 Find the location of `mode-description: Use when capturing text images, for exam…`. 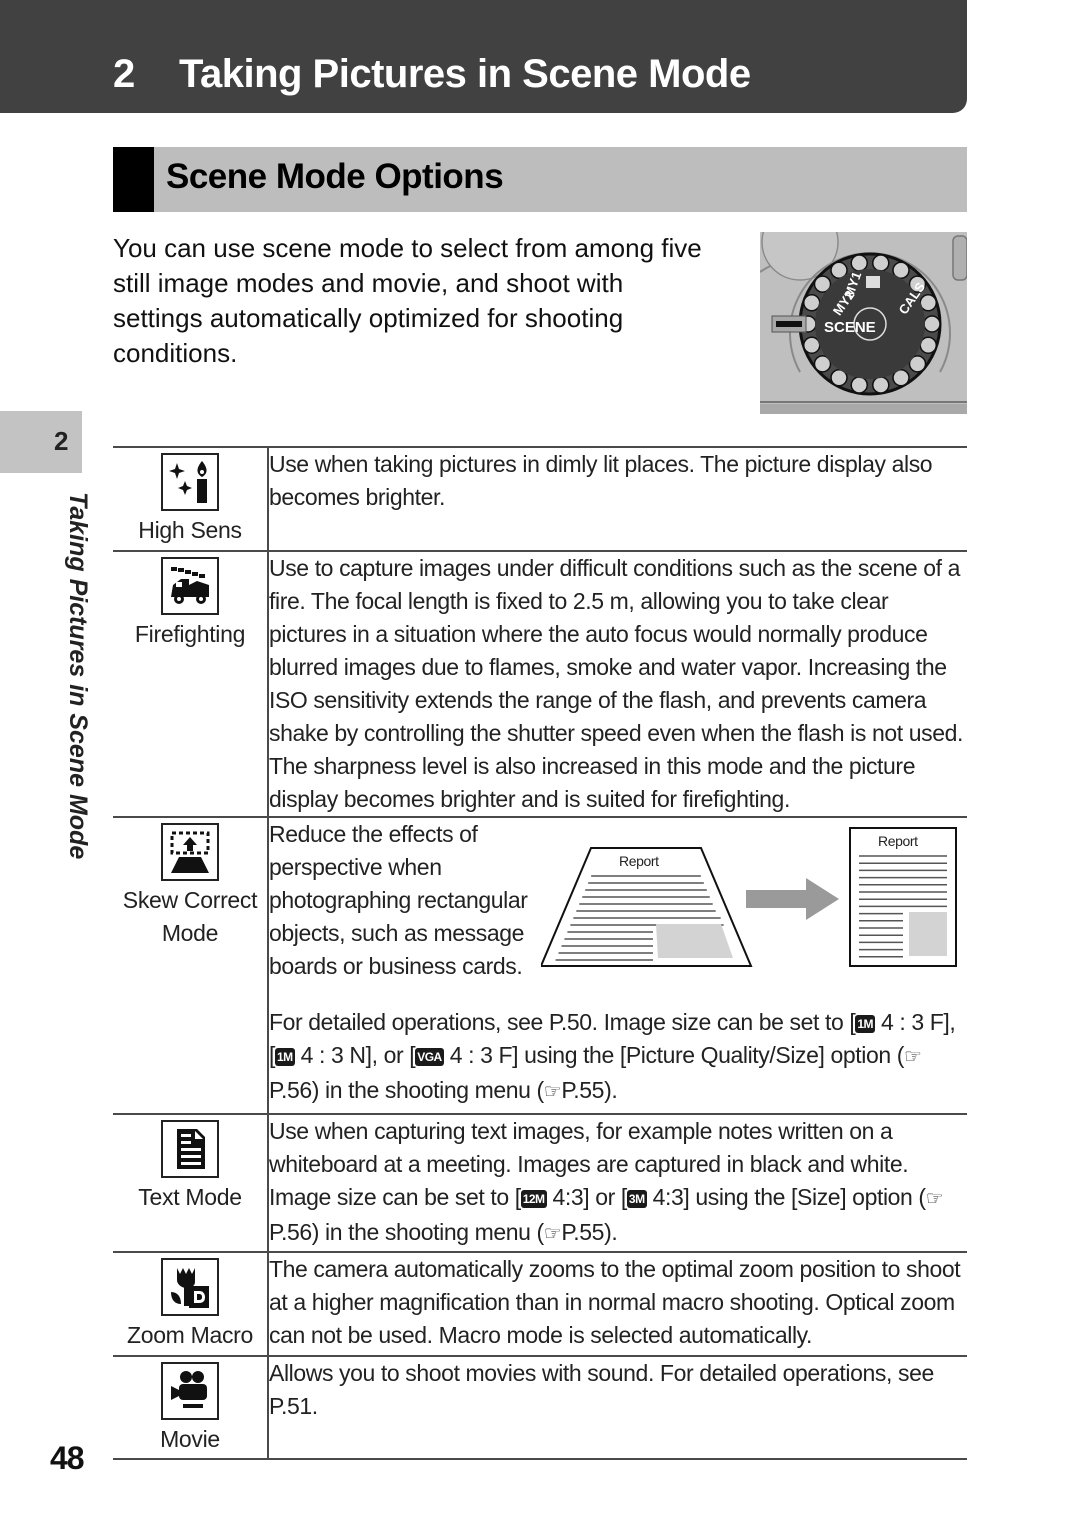

mode-description: Use when capturing text images, for exam… is located at coordinates (606, 1181).